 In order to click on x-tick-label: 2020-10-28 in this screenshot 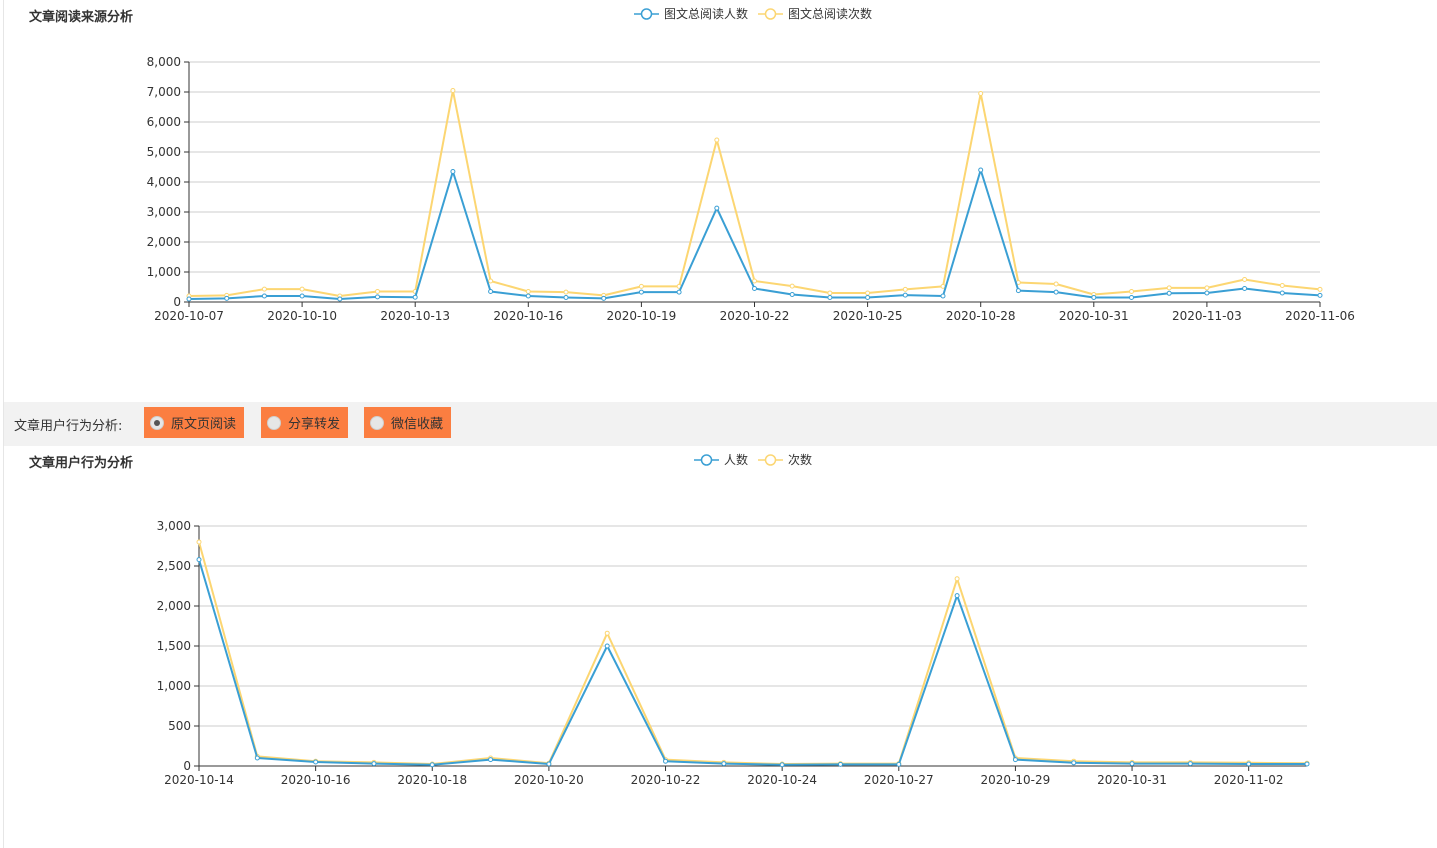, I will do `click(981, 316)`.